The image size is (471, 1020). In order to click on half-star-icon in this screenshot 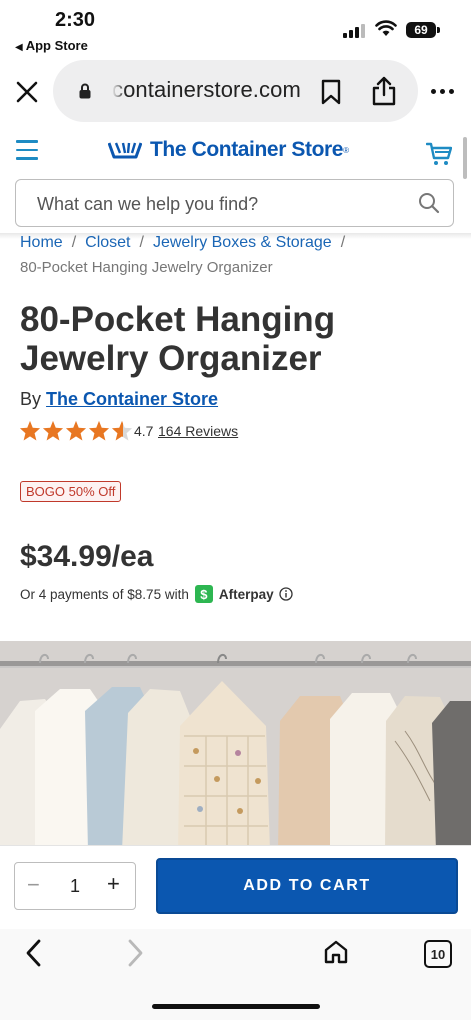, I will do `click(122, 430)`.